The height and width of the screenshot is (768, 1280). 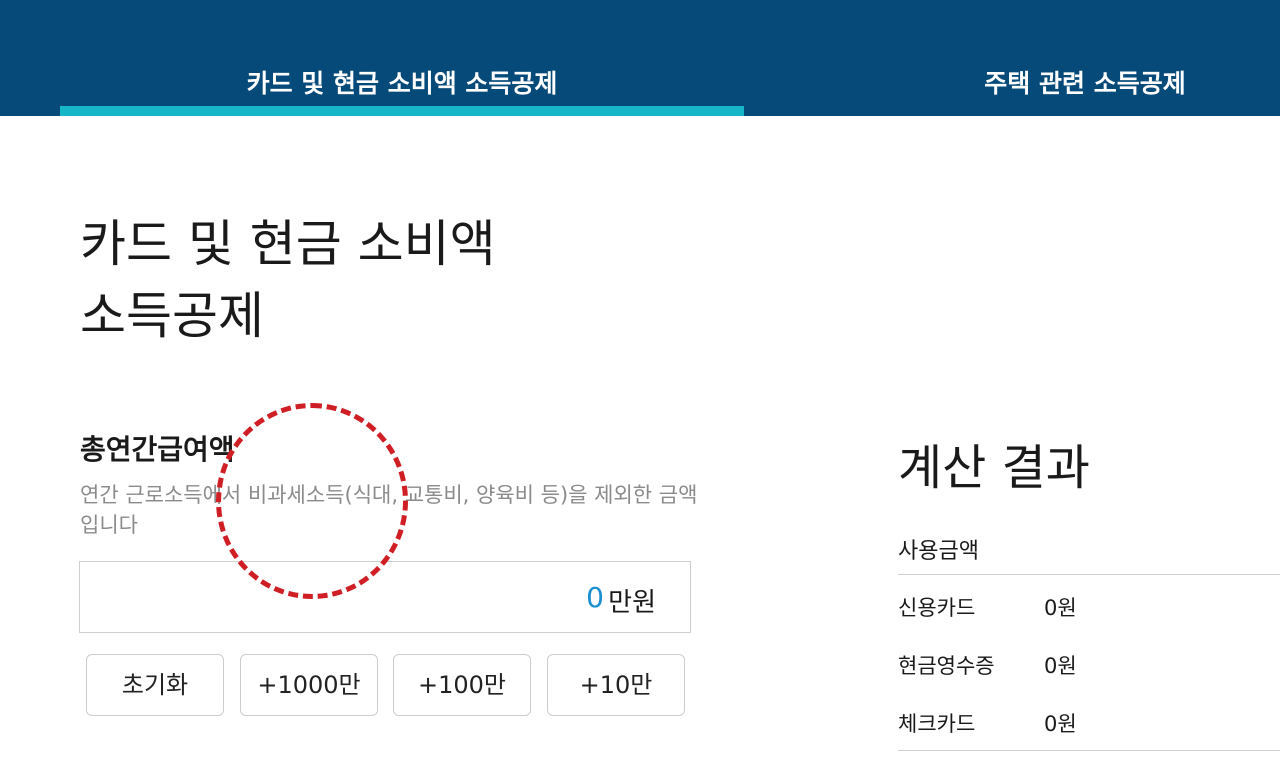 I want to click on result-row-cash-receipt: 현금영수증 0원, so click(x=1089, y=664).